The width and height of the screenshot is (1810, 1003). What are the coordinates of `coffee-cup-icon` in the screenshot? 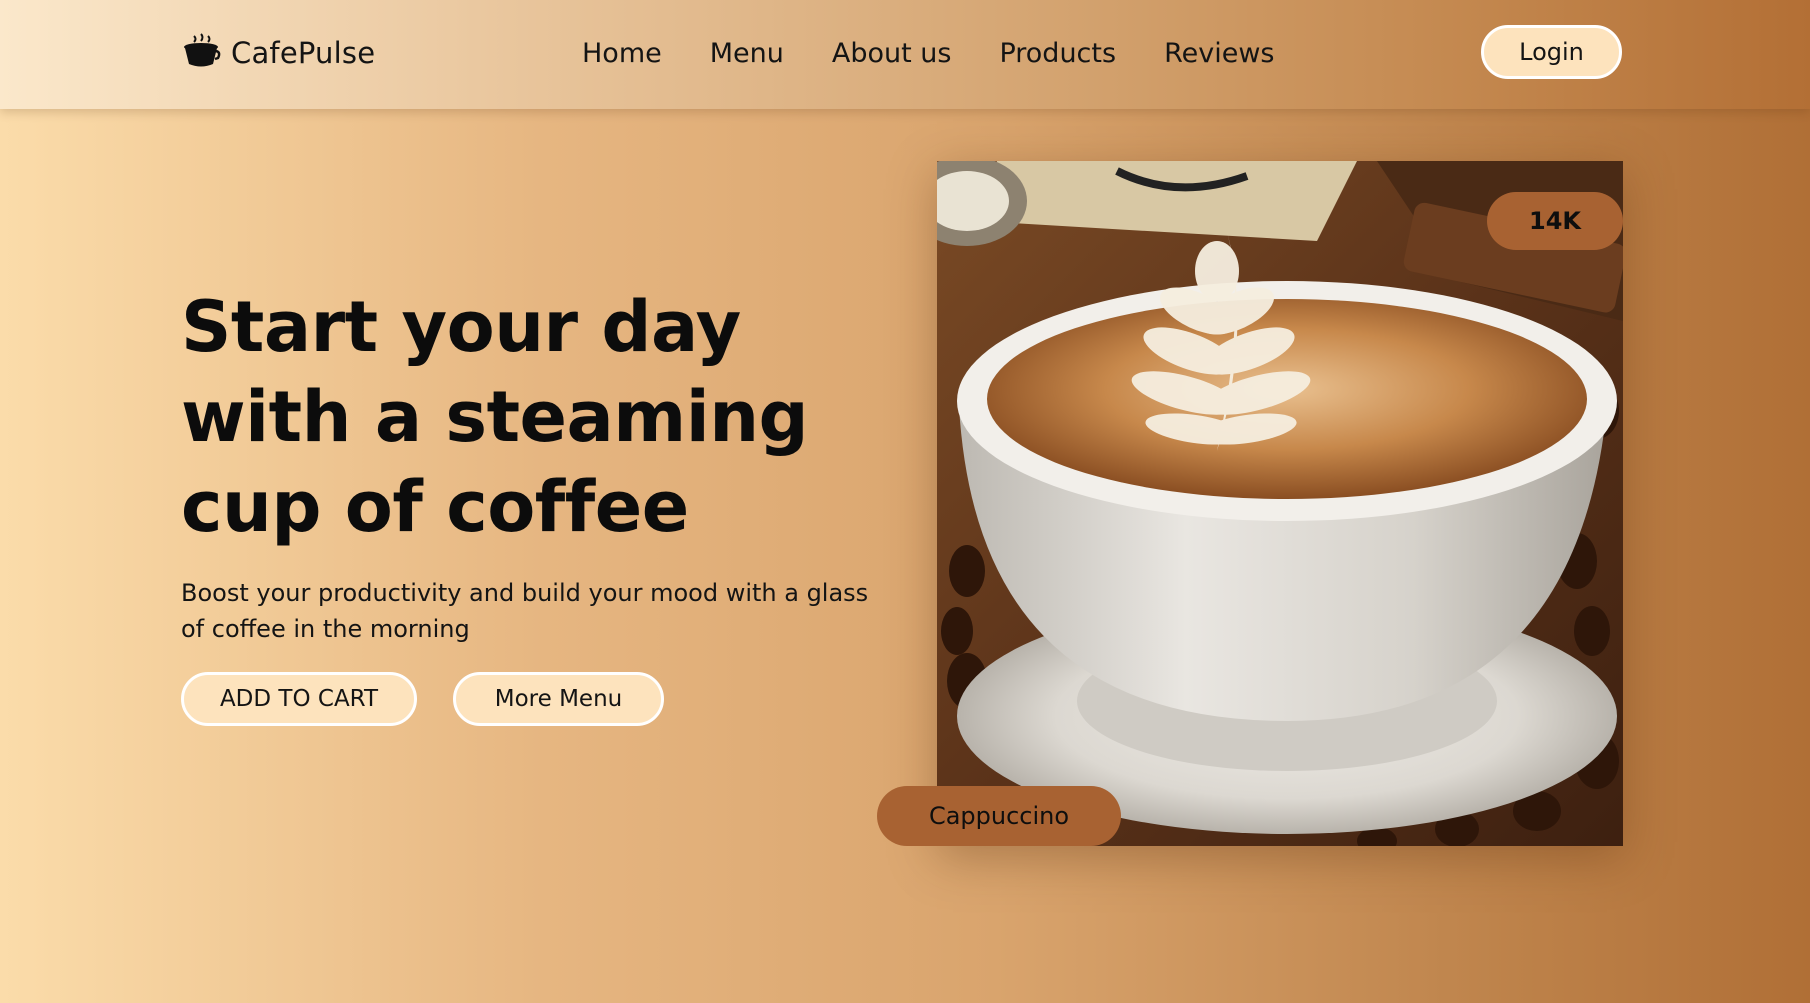 It's located at (201, 53).